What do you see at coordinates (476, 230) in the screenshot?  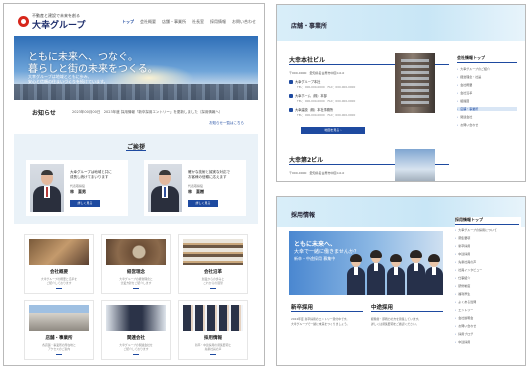 I see `sidebar-item: 大幸グループの採用について` at bounding box center [476, 230].